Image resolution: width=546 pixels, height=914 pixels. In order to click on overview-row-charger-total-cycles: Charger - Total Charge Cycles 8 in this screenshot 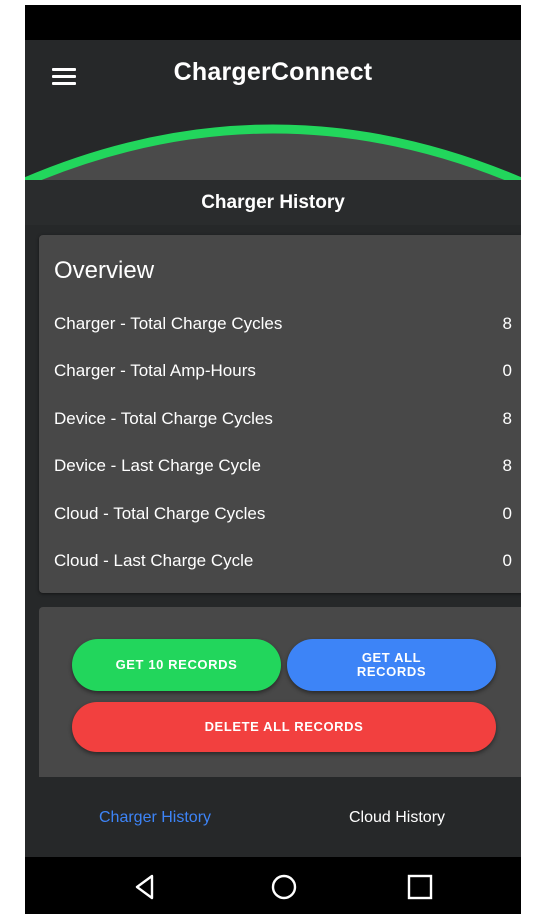, I will do `click(283, 326)`.